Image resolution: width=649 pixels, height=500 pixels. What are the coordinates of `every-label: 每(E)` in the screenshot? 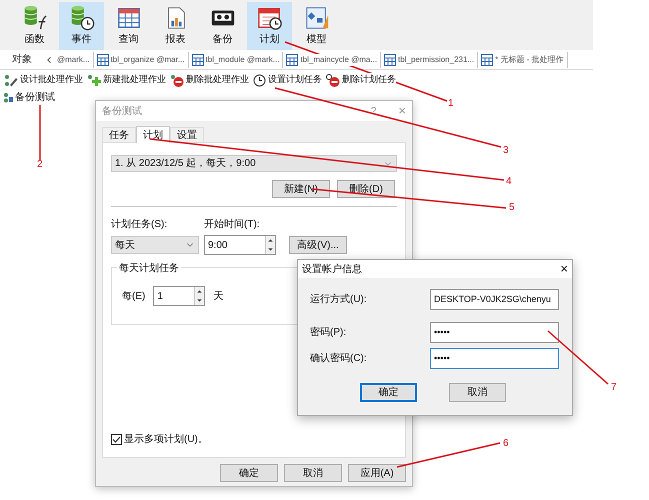 It's located at (134, 297).